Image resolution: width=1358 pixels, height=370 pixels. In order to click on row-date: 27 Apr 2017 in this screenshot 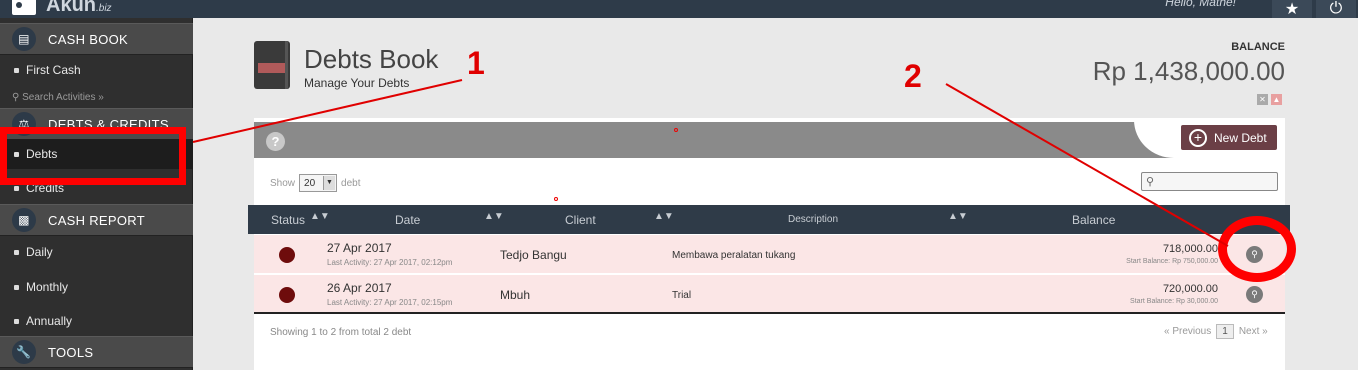, I will do `click(359, 248)`.